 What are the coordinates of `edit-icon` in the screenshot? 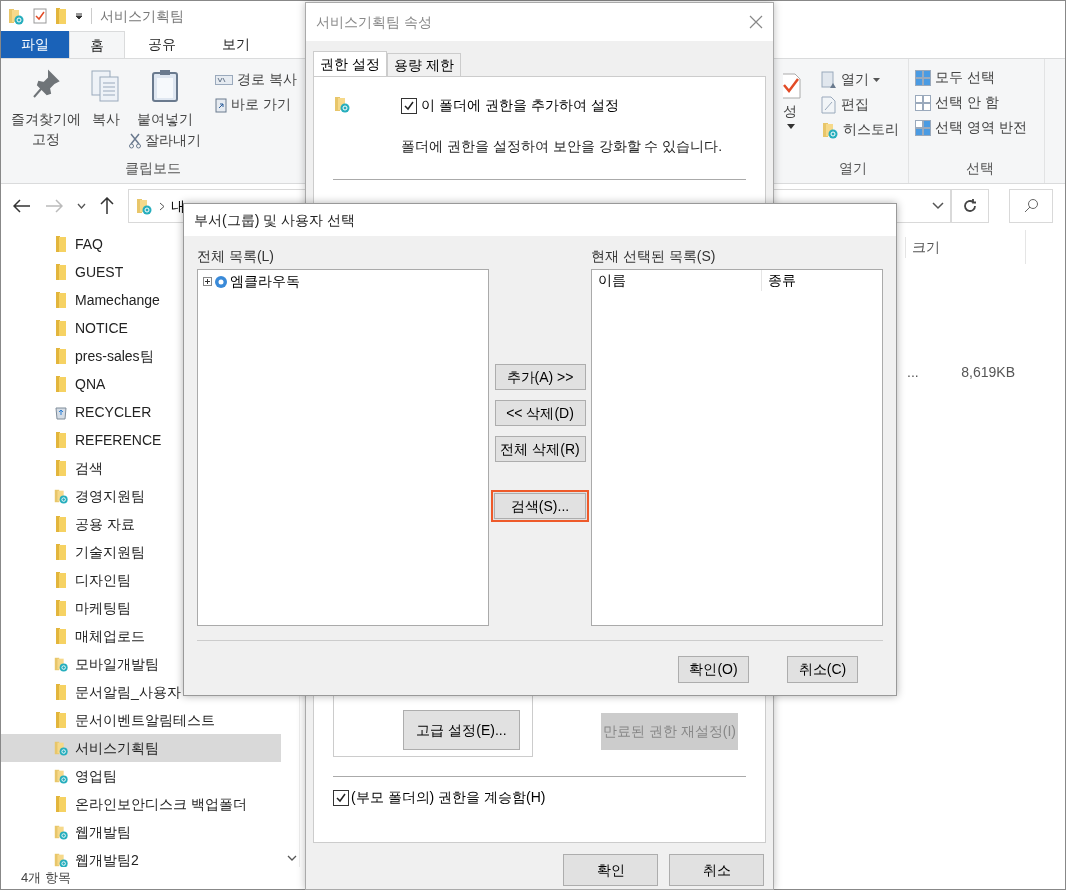 It's located at (829, 104).